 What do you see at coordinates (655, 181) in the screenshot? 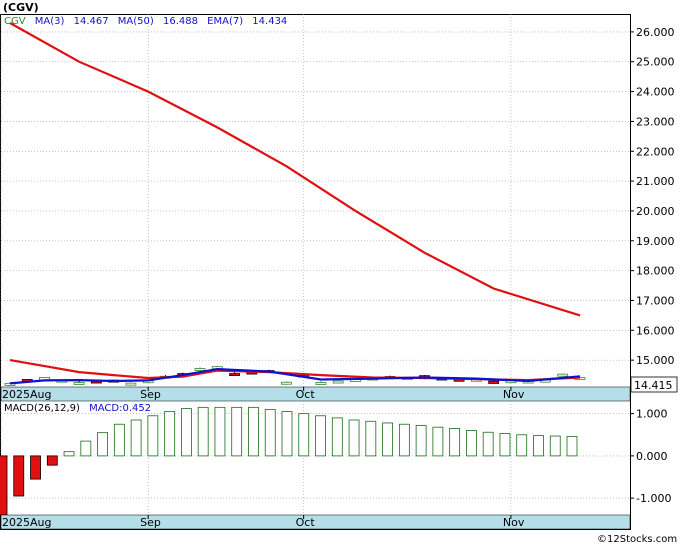
I see `price-tick-label: 21.000` at bounding box center [655, 181].